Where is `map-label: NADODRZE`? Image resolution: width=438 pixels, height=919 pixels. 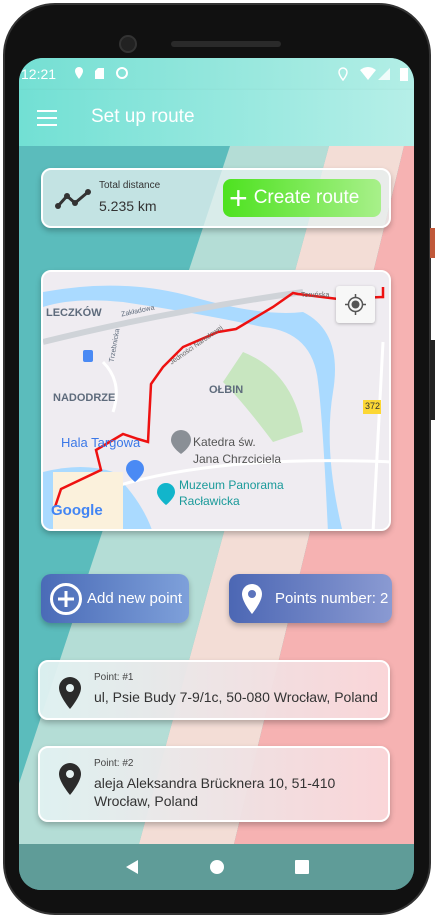 map-label: NADODRZE is located at coordinates (84, 398).